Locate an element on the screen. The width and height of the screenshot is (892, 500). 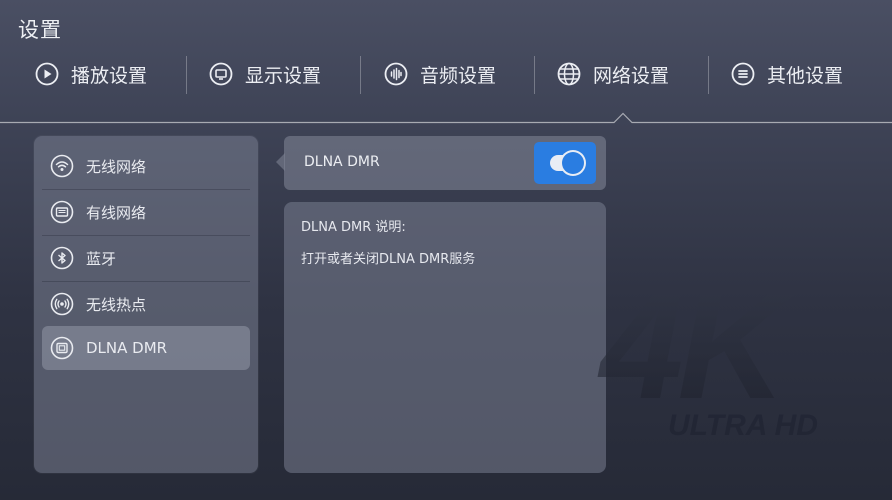
submenu-item-label: 无线网络 is located at coordinates (116, 166).